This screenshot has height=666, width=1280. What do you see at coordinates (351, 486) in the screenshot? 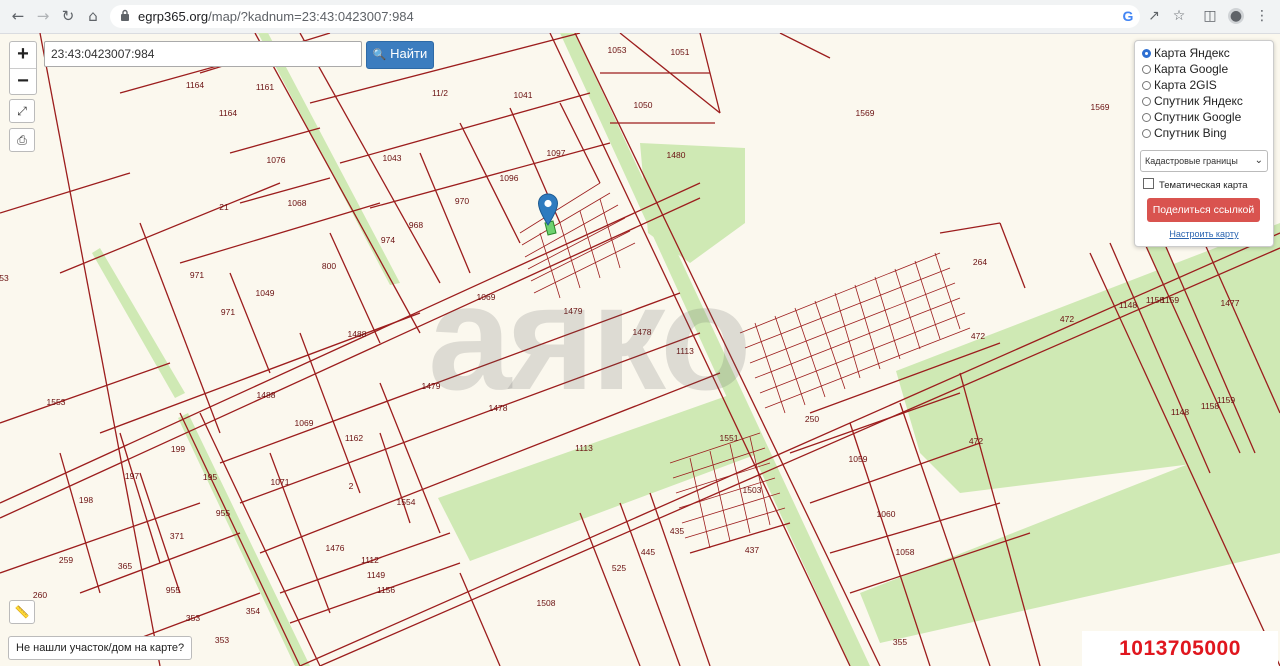
I see `plot-number-label: 2` at bounding box center [351, 486].